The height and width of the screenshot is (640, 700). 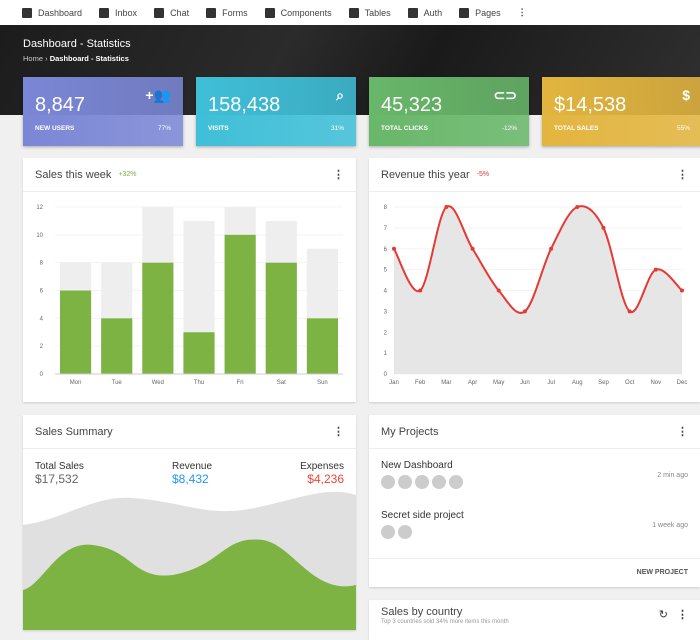 I want to click on card-title: Revenue this year, so click(x=425, y=174).